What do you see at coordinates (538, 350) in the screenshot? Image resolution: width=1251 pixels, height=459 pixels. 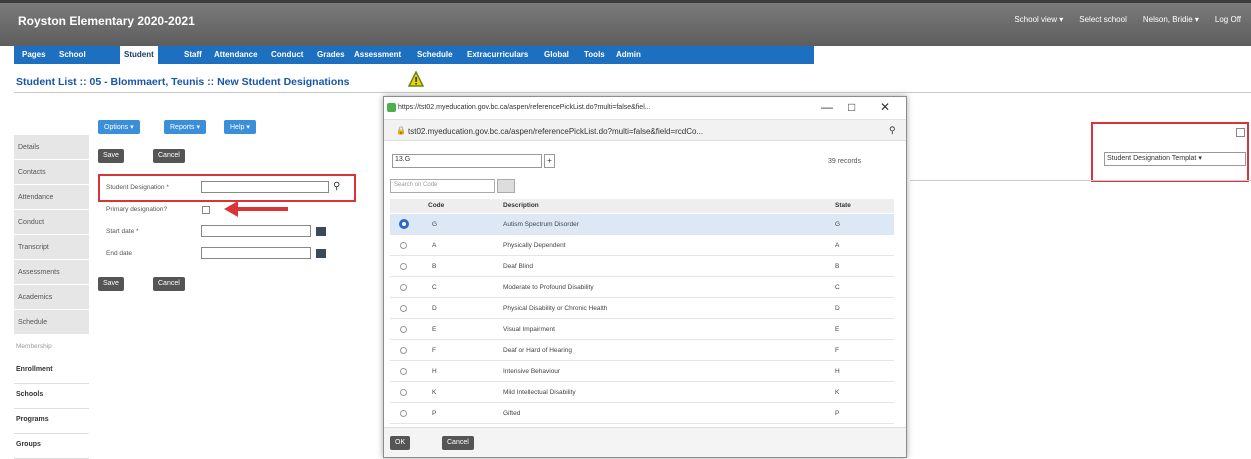 I see `row-description: Deaf or Hard of Hearing` at bounding box center [538, 350].